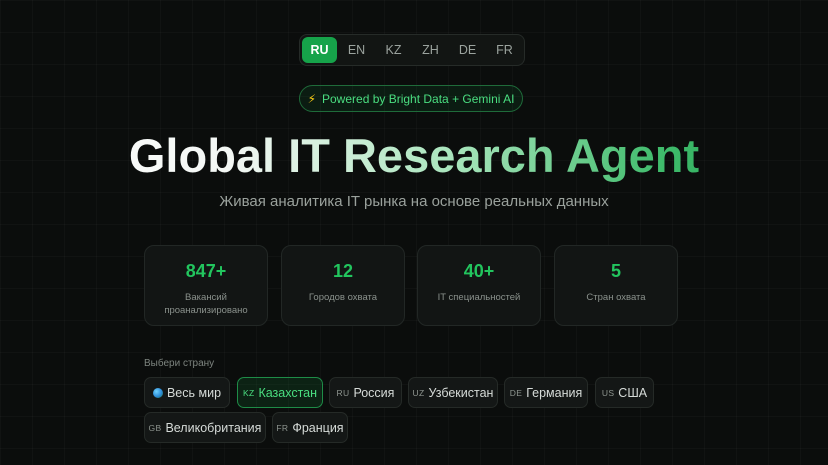 The width and height of the screenshot is (828, 465). What do you see at coordinates (194, 392) in the screenshot?
I see `country-label: Весь мир` at bounding box center [194, 392].